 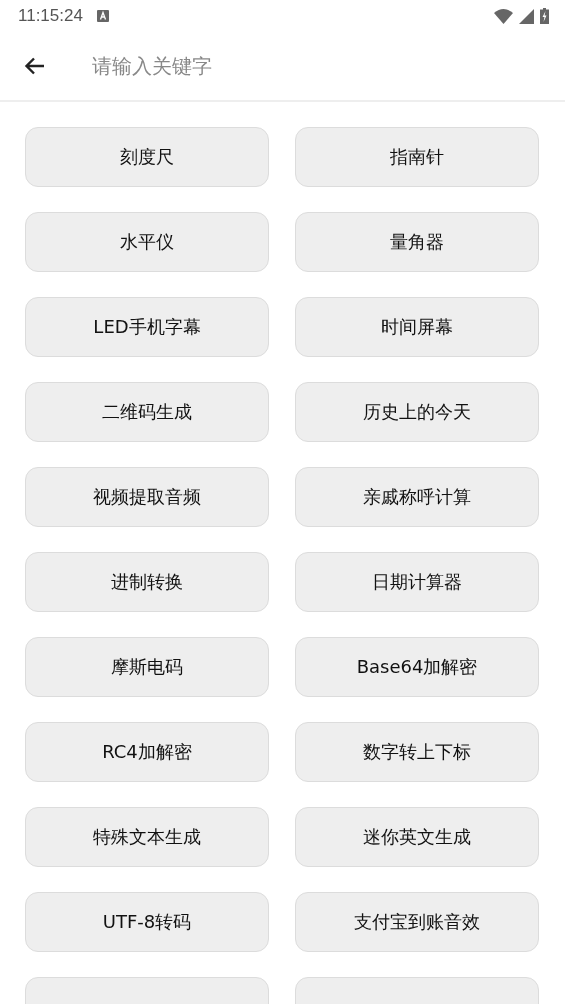 What do you see at coordinates (147, 327) in the screenshot?
I see `tool-tile: LED手机字幕` at bounding box center [147, 327].